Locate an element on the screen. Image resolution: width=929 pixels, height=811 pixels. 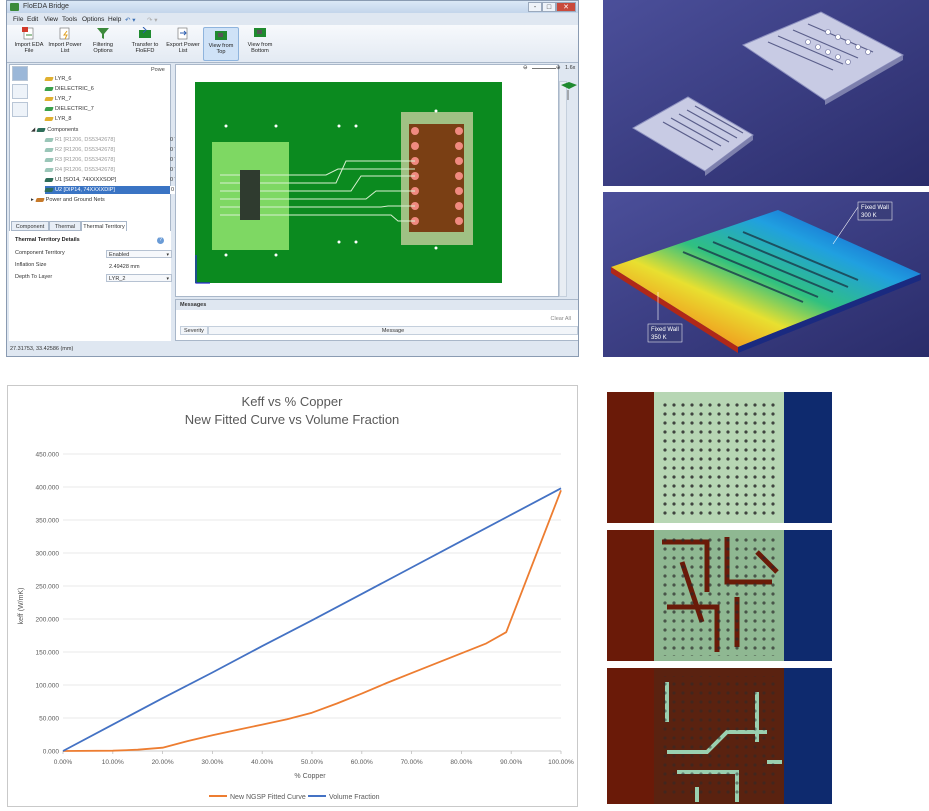
pcb-3d-view is located at coordinates (766, 93).